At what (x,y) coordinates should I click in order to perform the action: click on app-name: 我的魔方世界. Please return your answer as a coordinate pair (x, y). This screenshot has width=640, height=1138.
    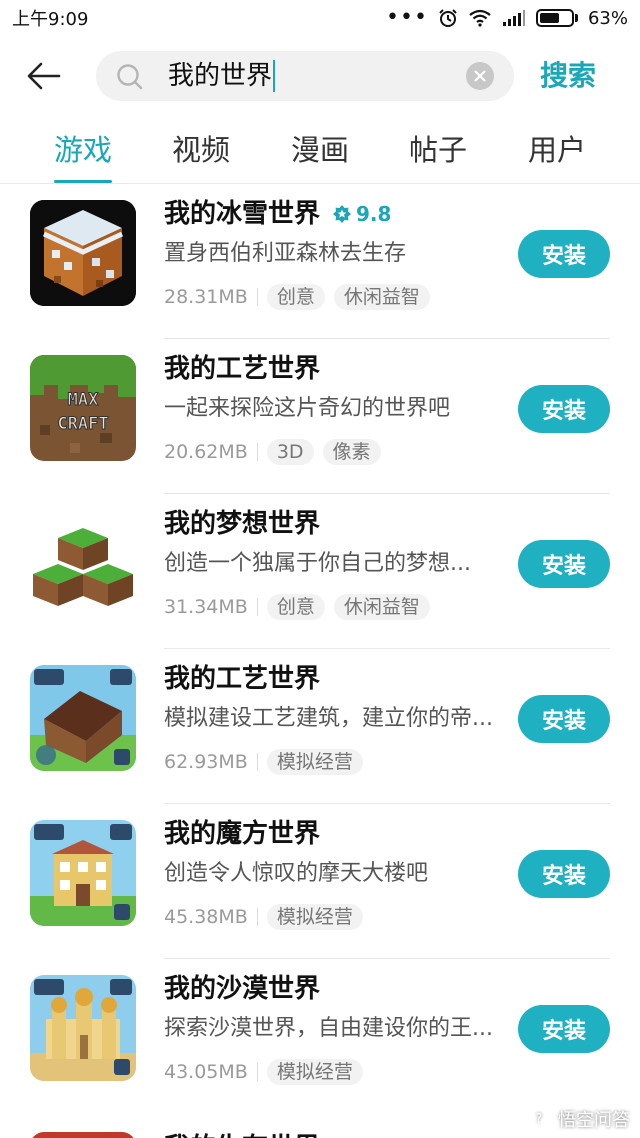
    Looking at the image, I should click on (242, 834).